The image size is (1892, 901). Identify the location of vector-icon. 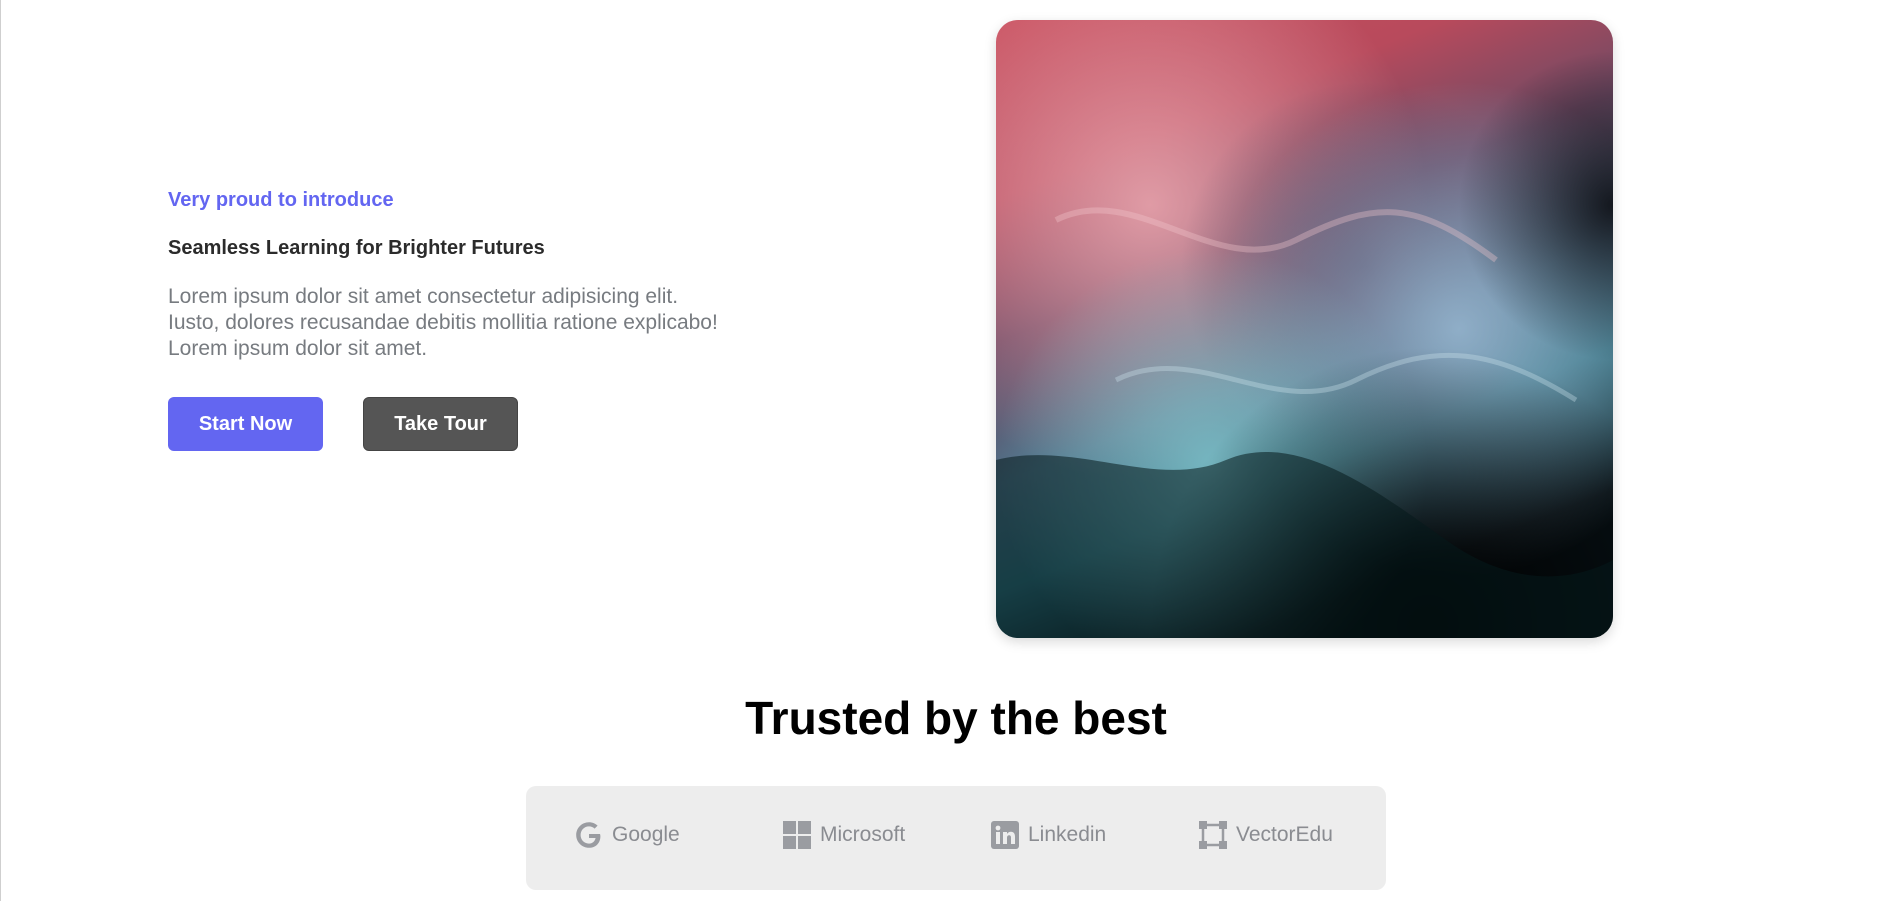
(1213, 835).